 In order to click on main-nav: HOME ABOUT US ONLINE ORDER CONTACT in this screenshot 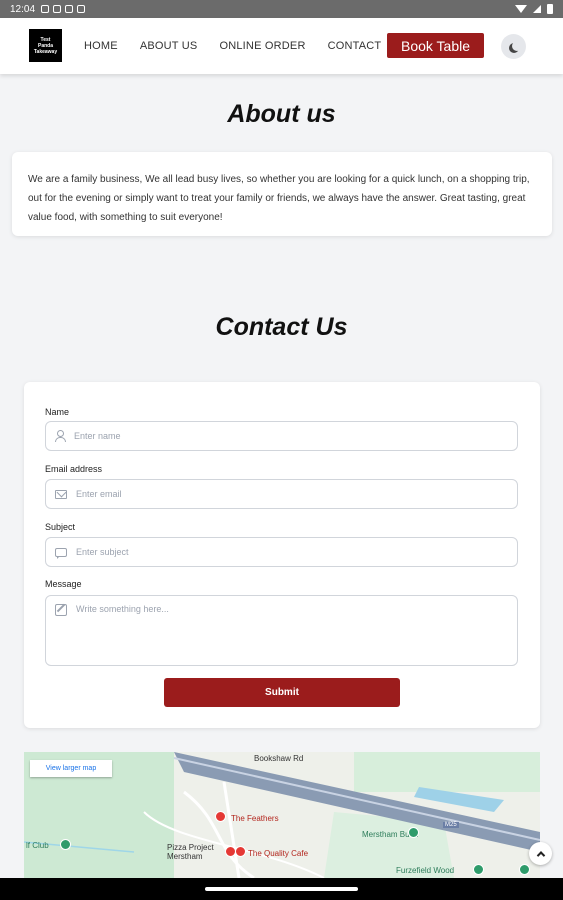, I will do `click(232, 46)`.